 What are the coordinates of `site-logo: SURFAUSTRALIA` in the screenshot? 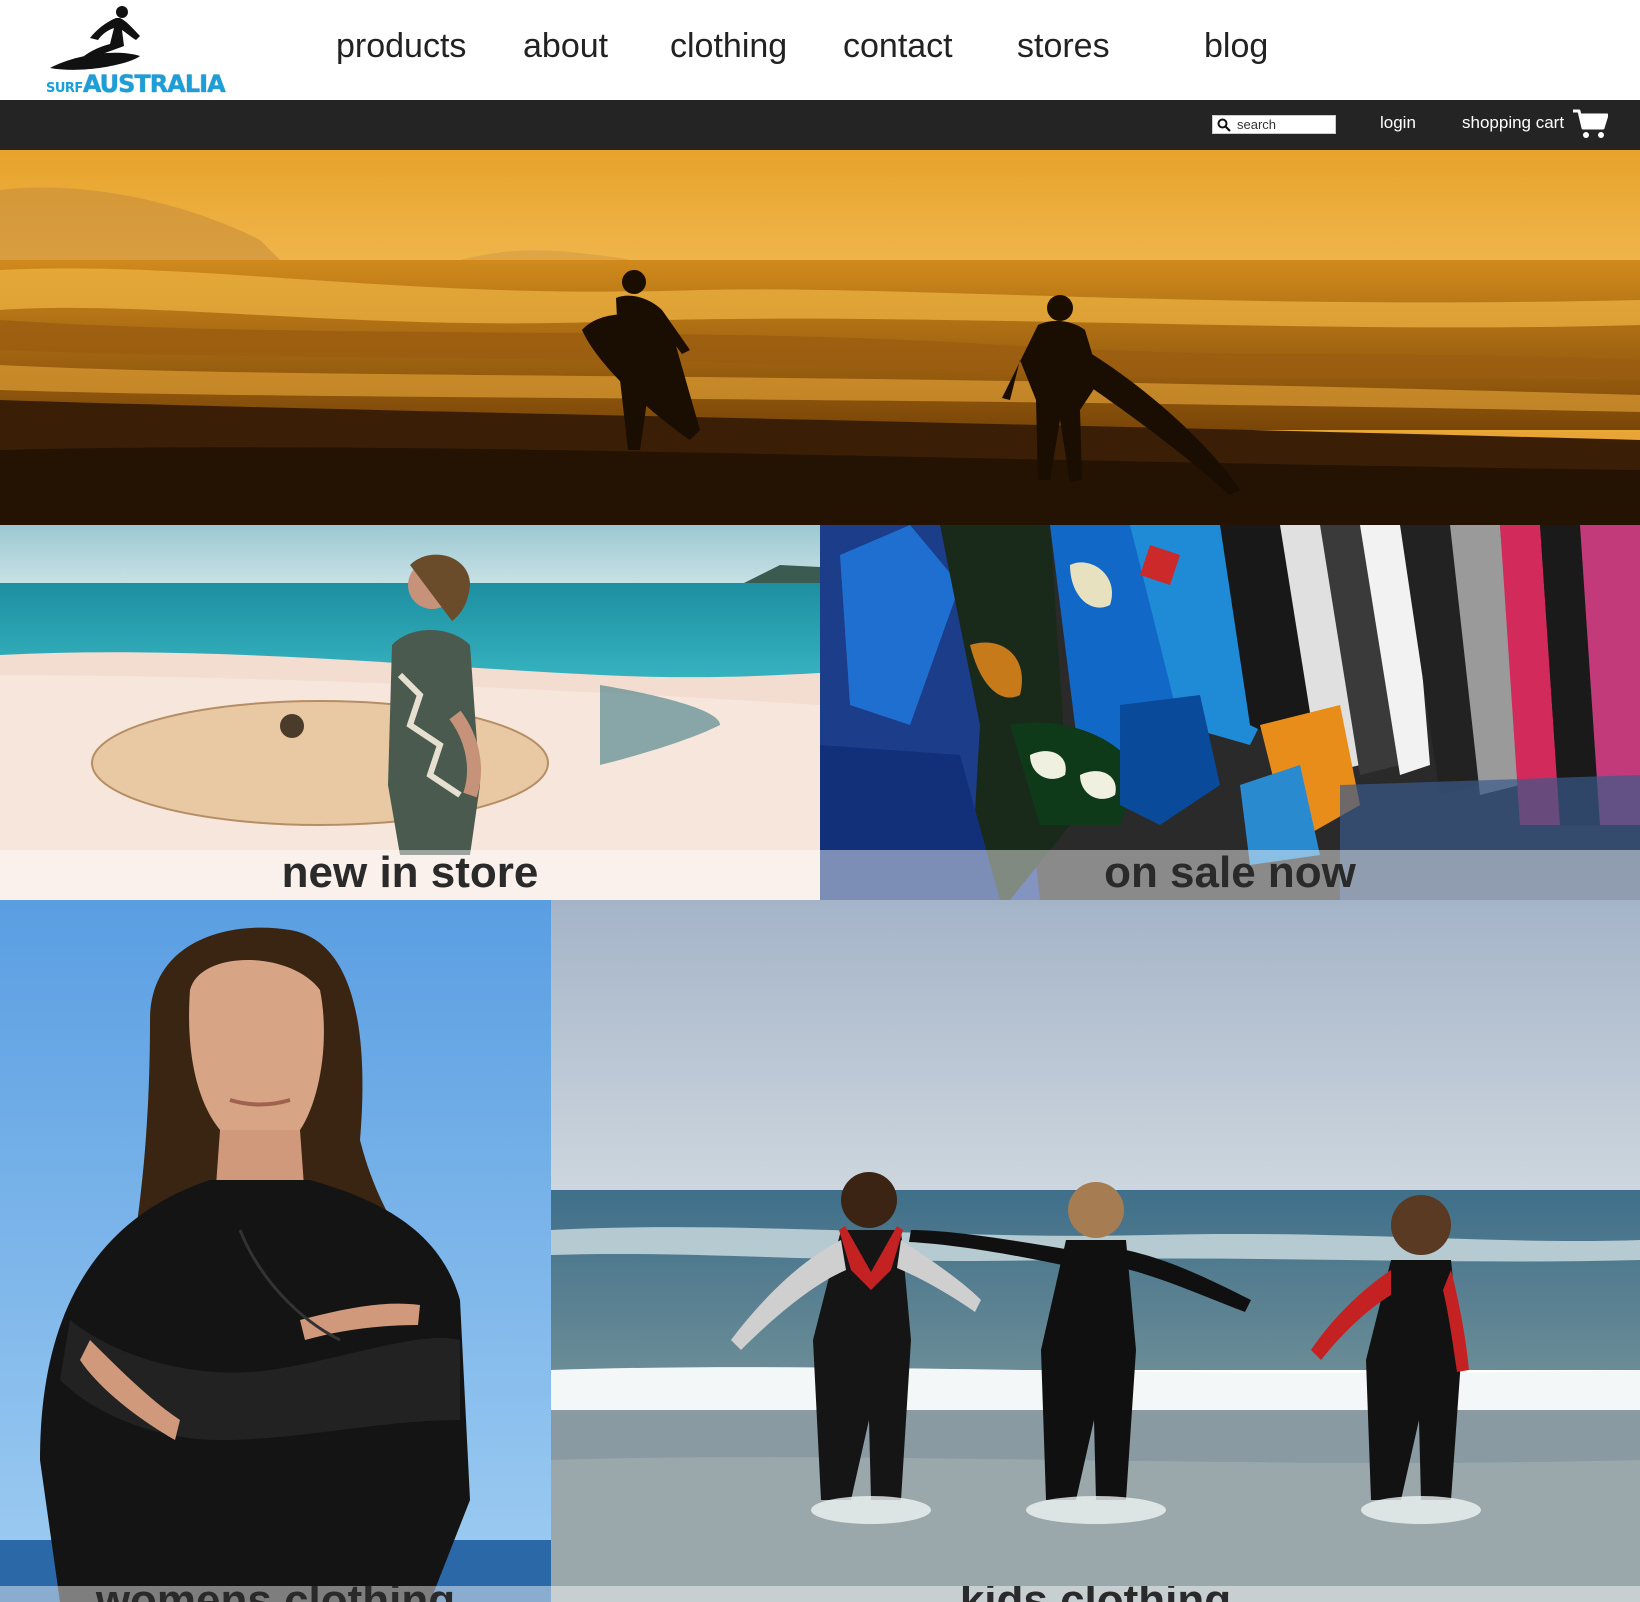 It's located at (135, 50).